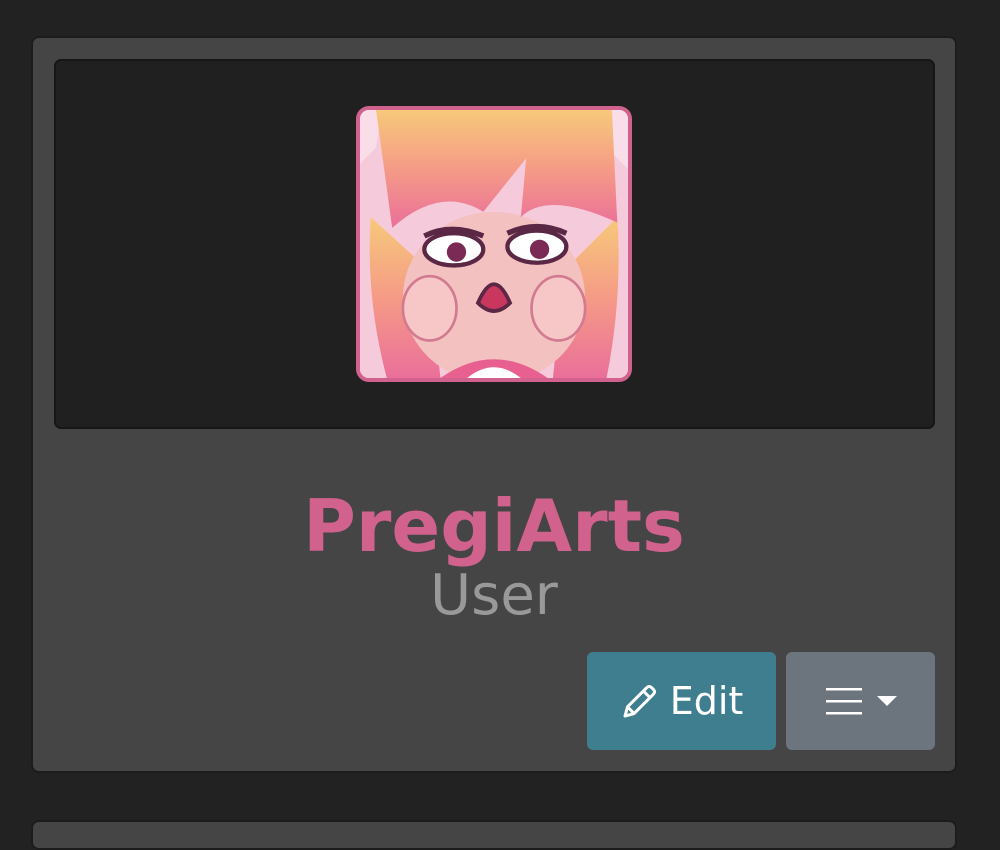  I want to click on pencil-icon, so click(639, 701).